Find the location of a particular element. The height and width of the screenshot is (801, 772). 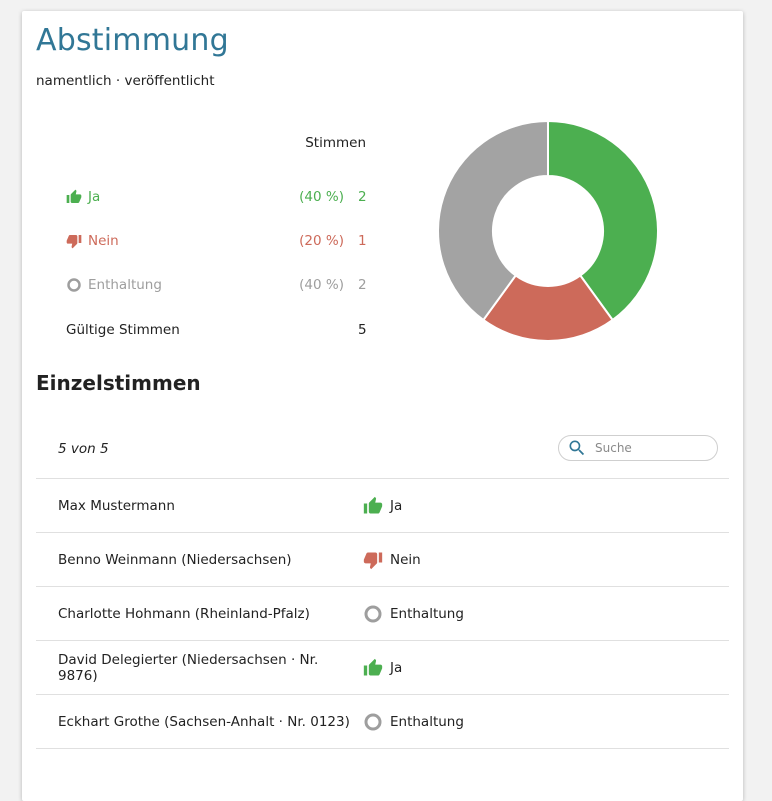

vote-cell: Nein is located at coordinates (391, 560).